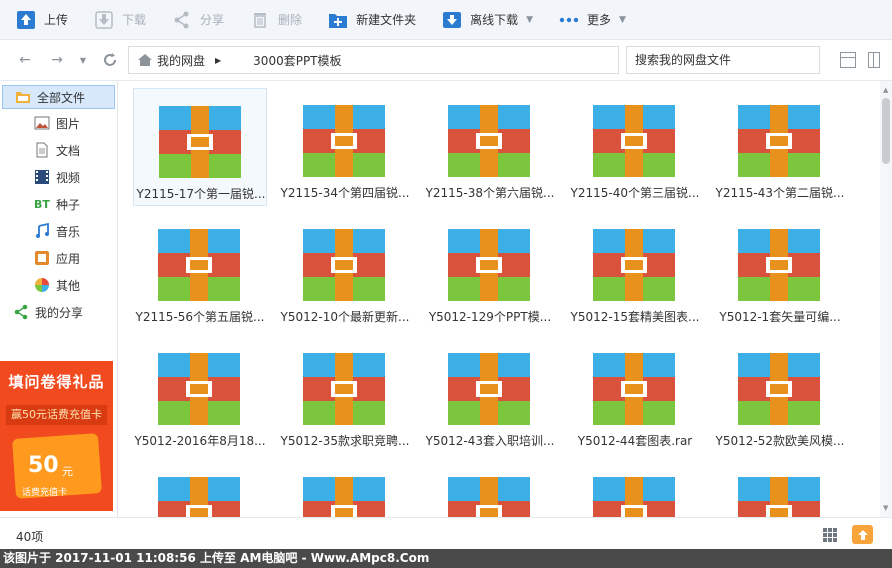 Image resolution: width=892 pixels, height=568 pixels. I want to click on upload-icon, so click(26, 20).